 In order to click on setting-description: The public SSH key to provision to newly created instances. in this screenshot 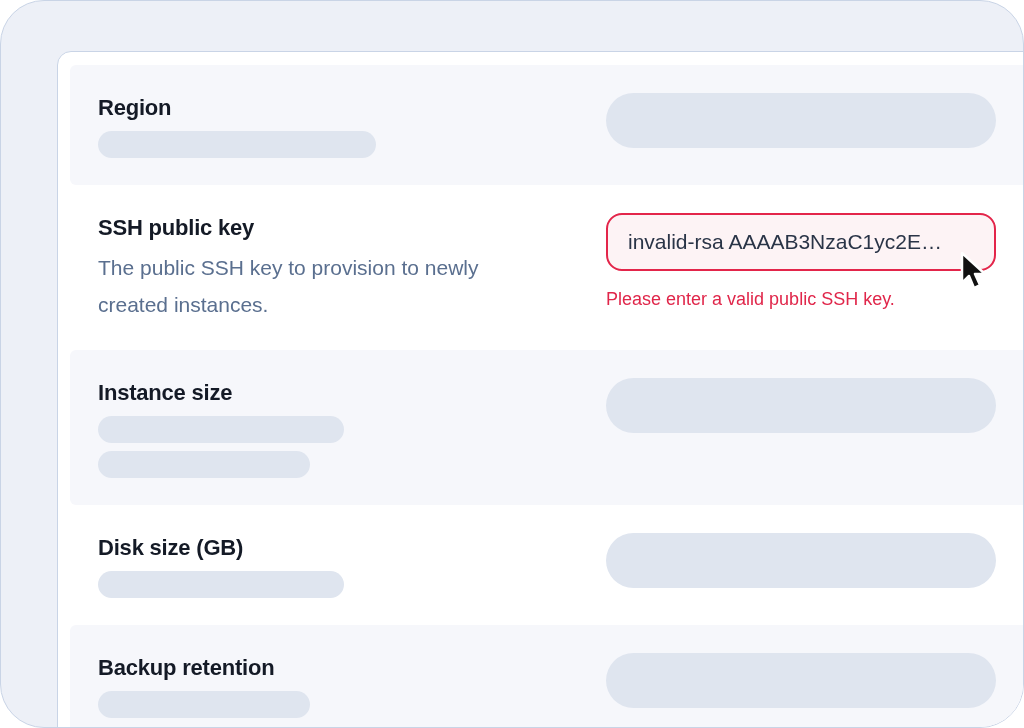, I will do `click(289, 286)`.